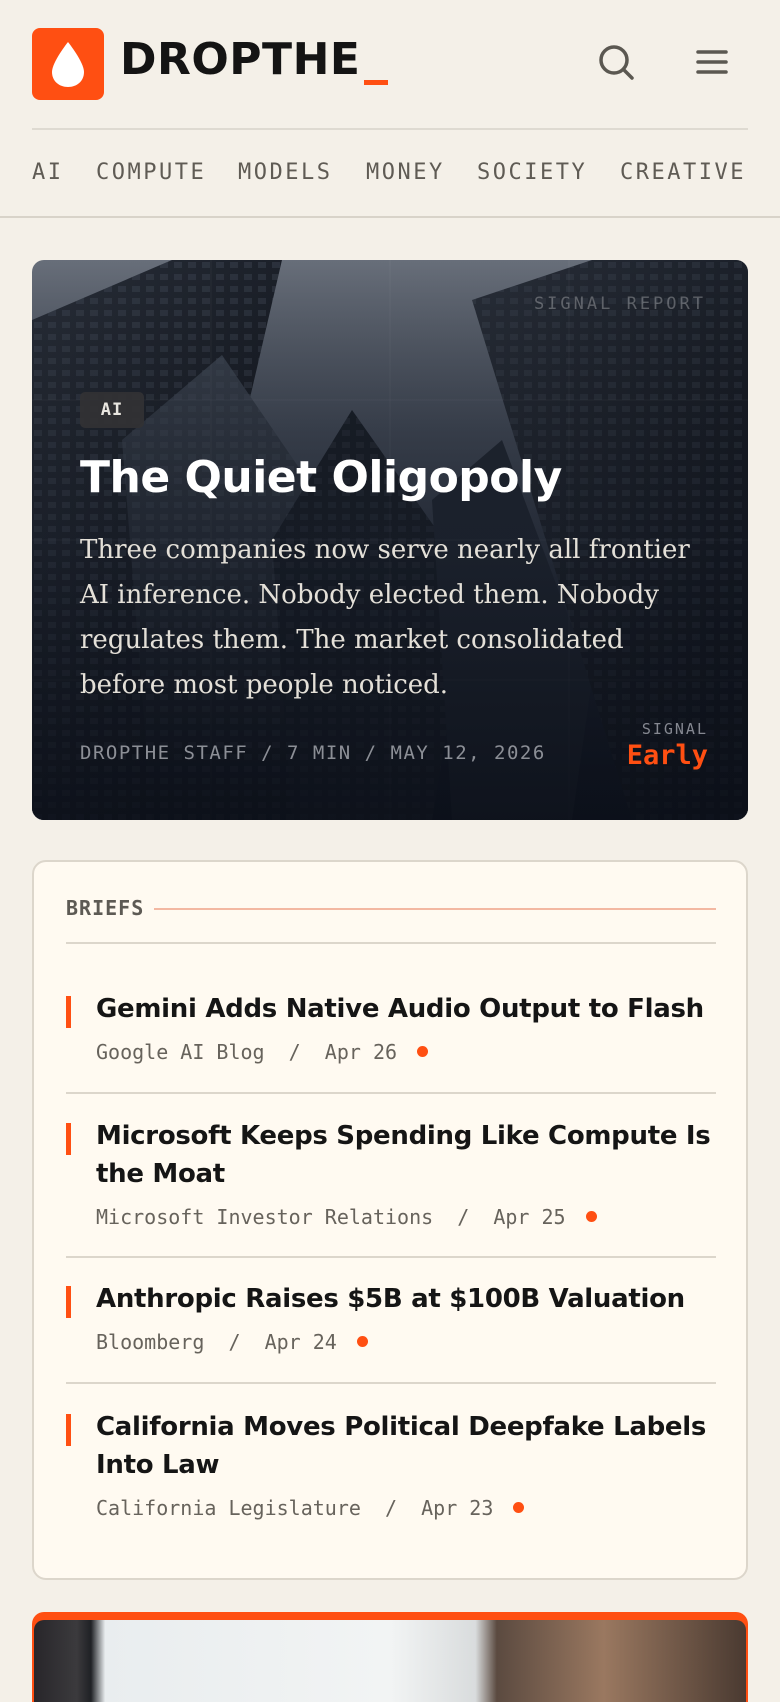 The image size is (780, 1702). I want to click on nav-item-society: SOCIETY, so click(532, 173).